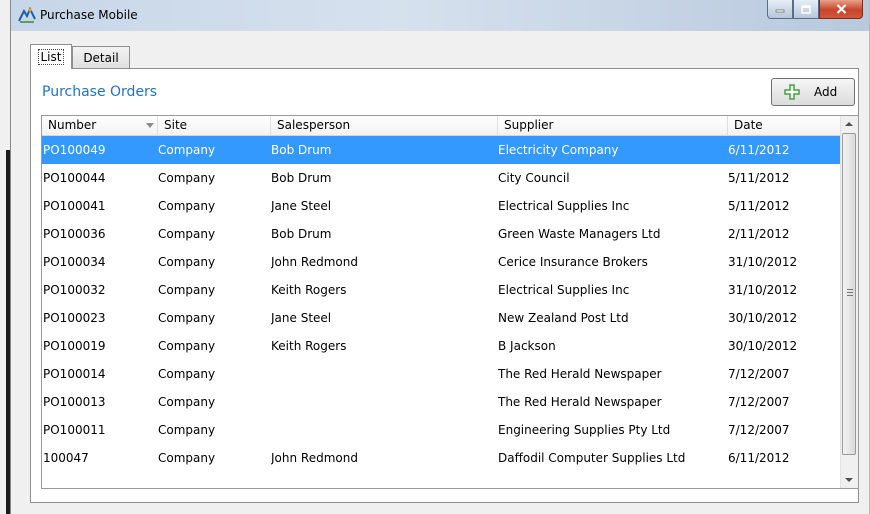  I want to click on title-bar: Purchase Mobile, so click(440, 15).